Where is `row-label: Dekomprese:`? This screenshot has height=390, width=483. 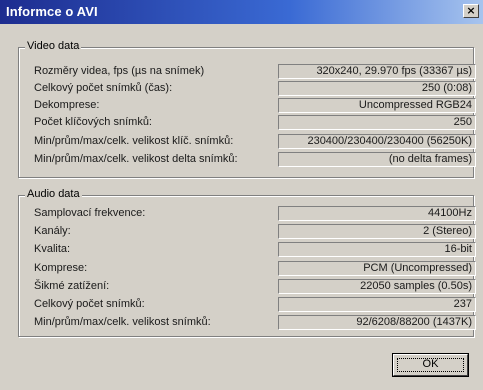
row-label: Dekomprese: is located at coordinates (67, 105).